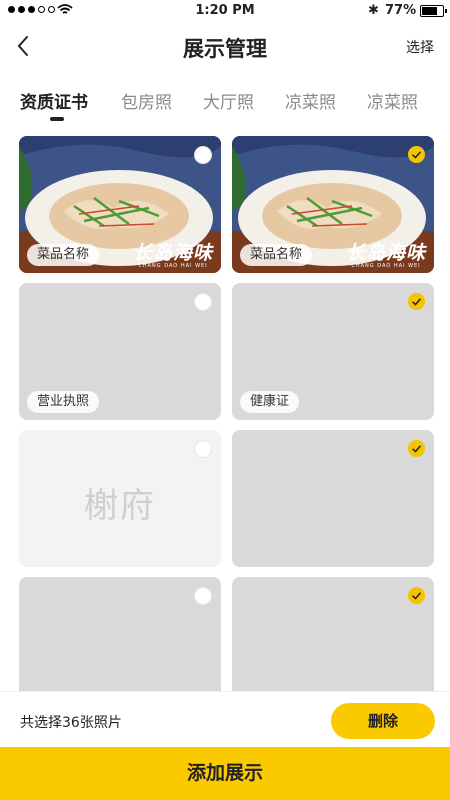 This screenshot has height=800, width=450. Describe the element at coordinates (373, 10) in the screenshot. I see `bluetooth-icon: ✱` at that location.